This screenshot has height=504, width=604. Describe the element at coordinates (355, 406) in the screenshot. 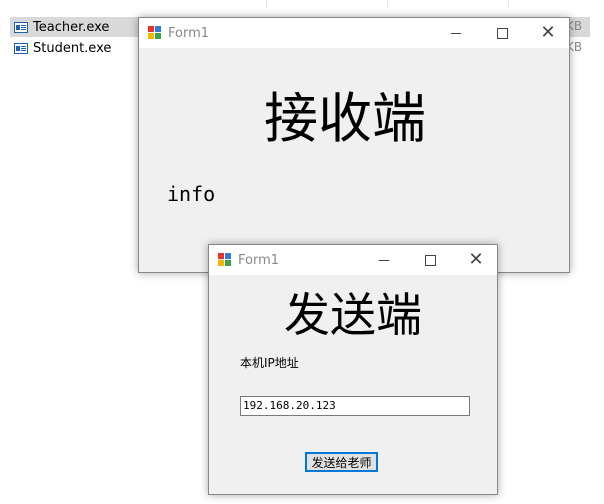

I see `ip-address-input: 192.168.20.123` at that location.